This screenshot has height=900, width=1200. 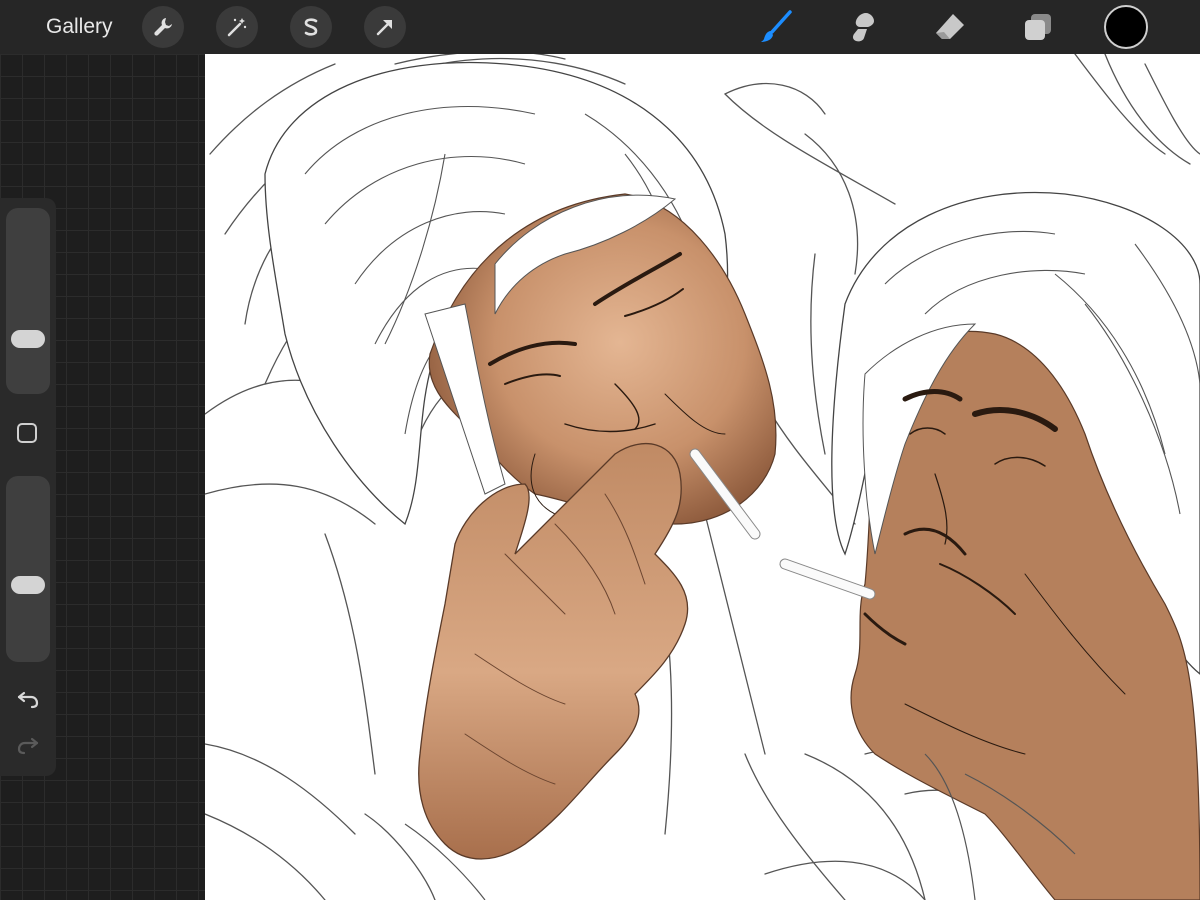 I want to click on smudge-icon, so click(x=863, y=27).